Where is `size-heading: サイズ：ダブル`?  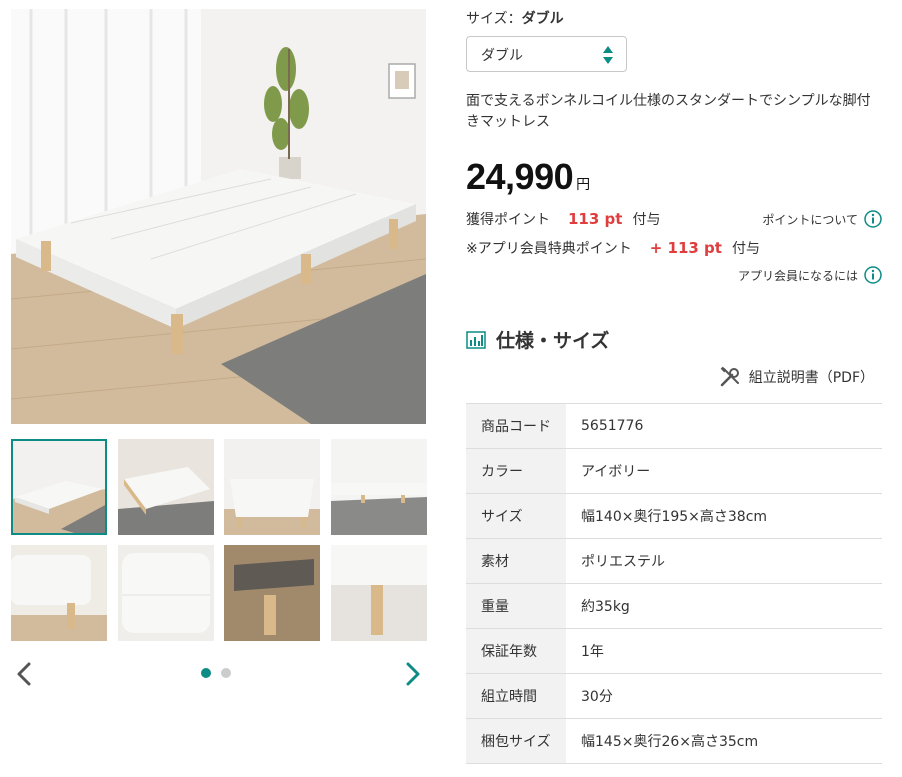 size-heading: サイズ：ダブル is located at coordinates (515, 18).